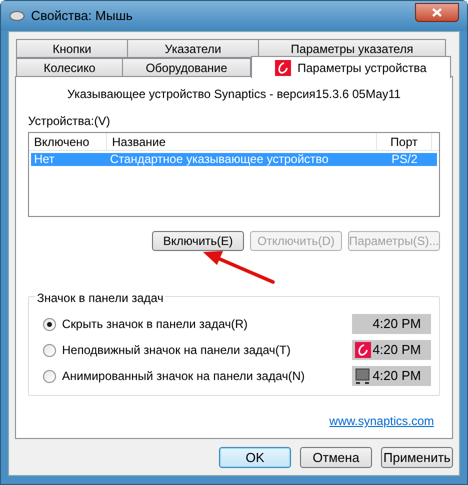 Image resolution: width=468 pixels, height=485 pixels. I want to click on column-header: Название, so click(242, 141).